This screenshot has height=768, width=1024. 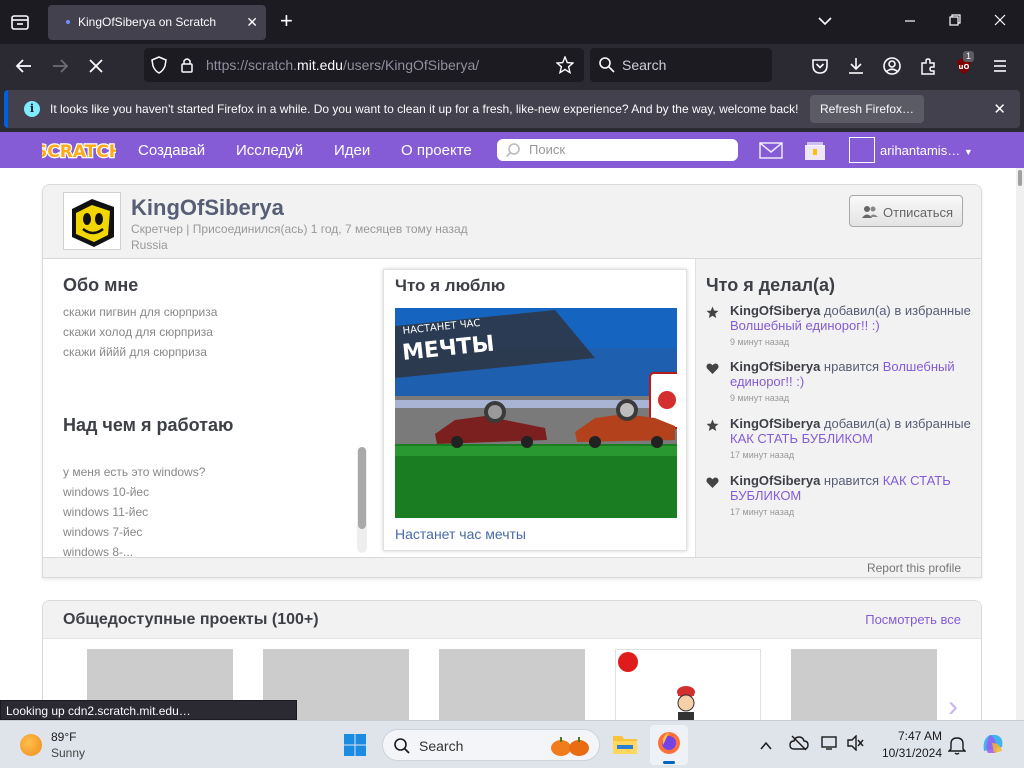 I want to click on working-on-scrollbar-thumb, so click(x=362, y=488).